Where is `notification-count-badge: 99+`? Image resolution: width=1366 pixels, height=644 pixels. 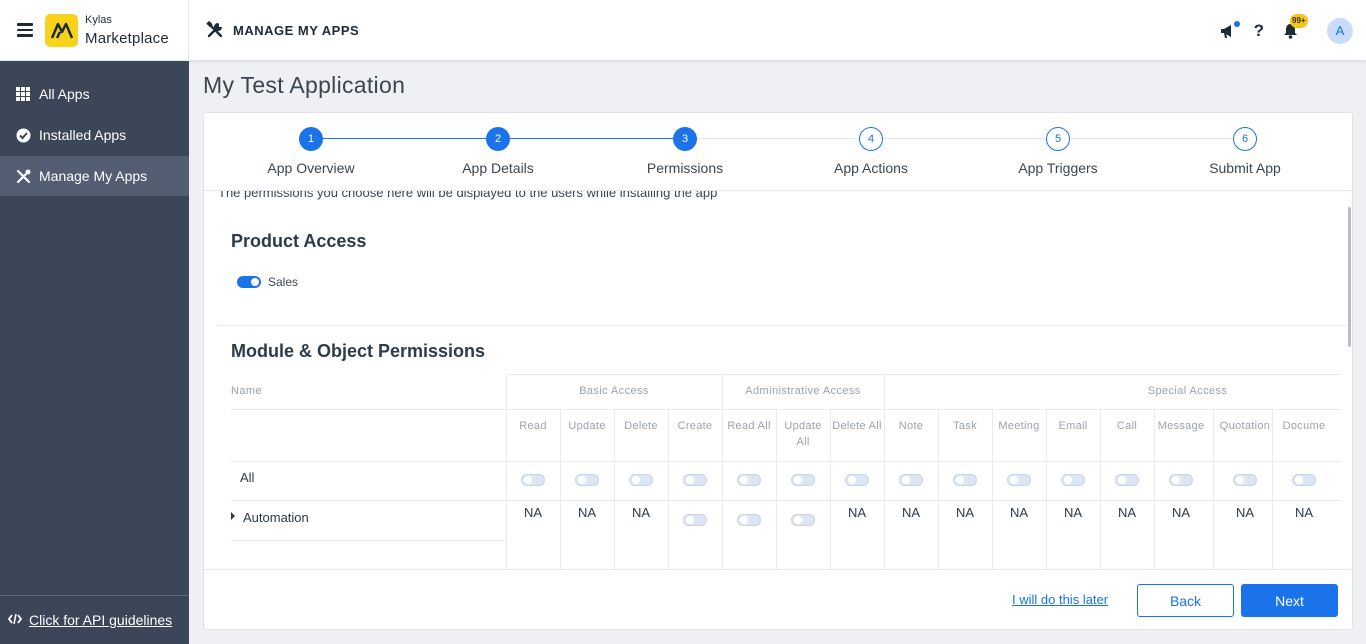
notification-count-badge: 99+ is located at coordinates (1299, 20).